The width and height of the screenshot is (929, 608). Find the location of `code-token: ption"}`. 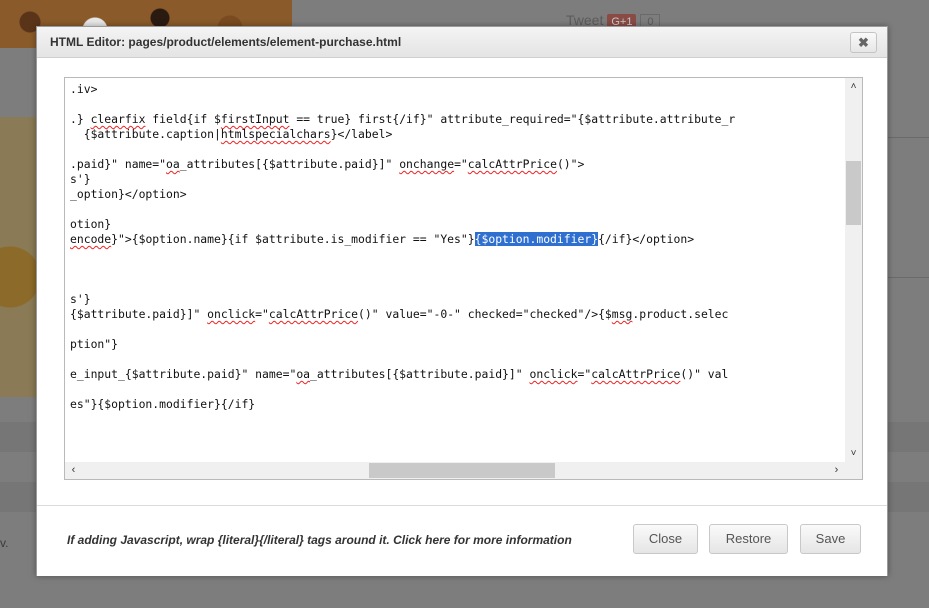

code-token: ption"} is located at coordinates (94, 344).